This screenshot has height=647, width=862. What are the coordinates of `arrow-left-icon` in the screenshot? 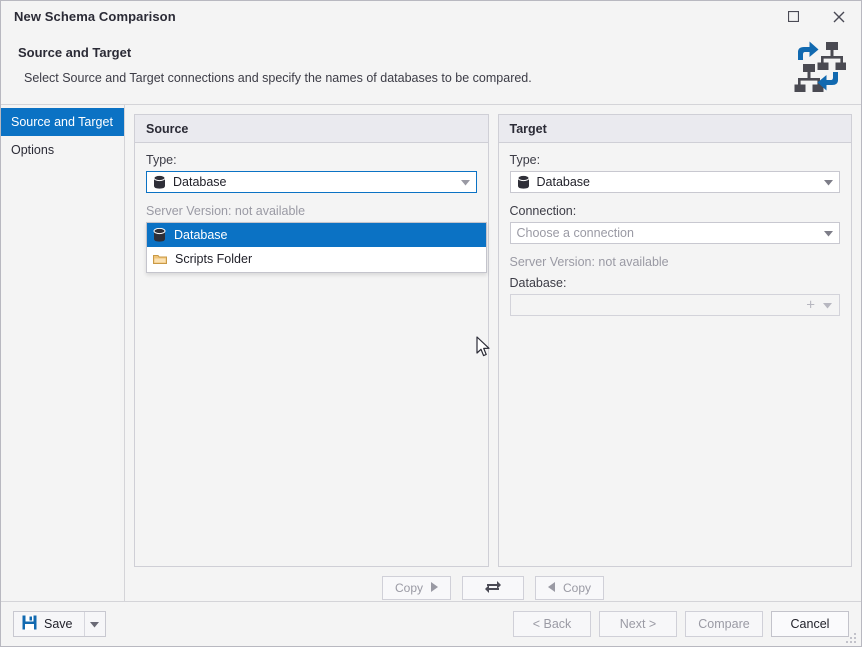 It's located at (551, 588).